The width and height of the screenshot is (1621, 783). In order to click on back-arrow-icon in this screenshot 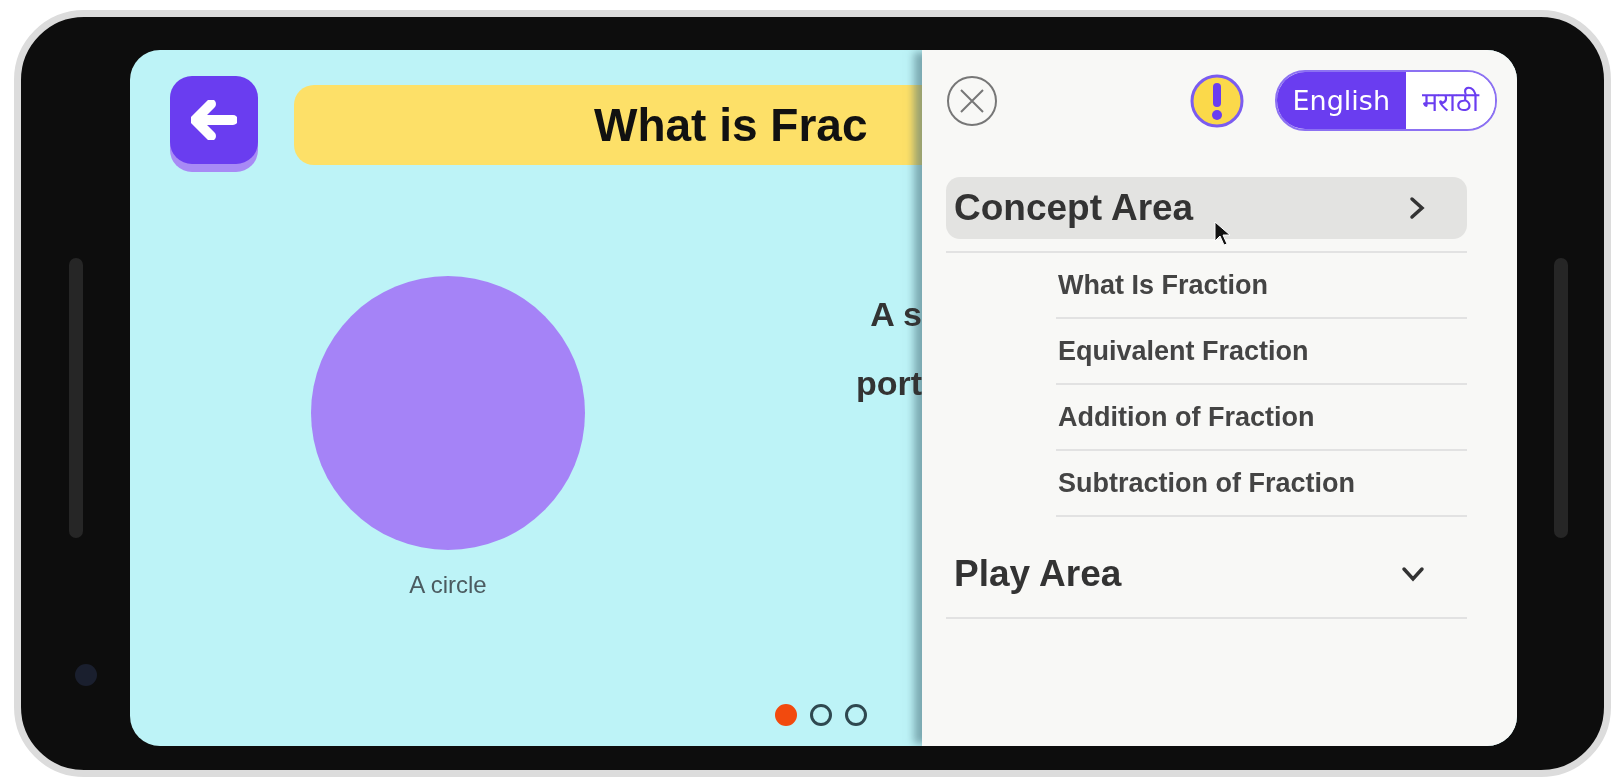, I will do `click(214, 120)`.